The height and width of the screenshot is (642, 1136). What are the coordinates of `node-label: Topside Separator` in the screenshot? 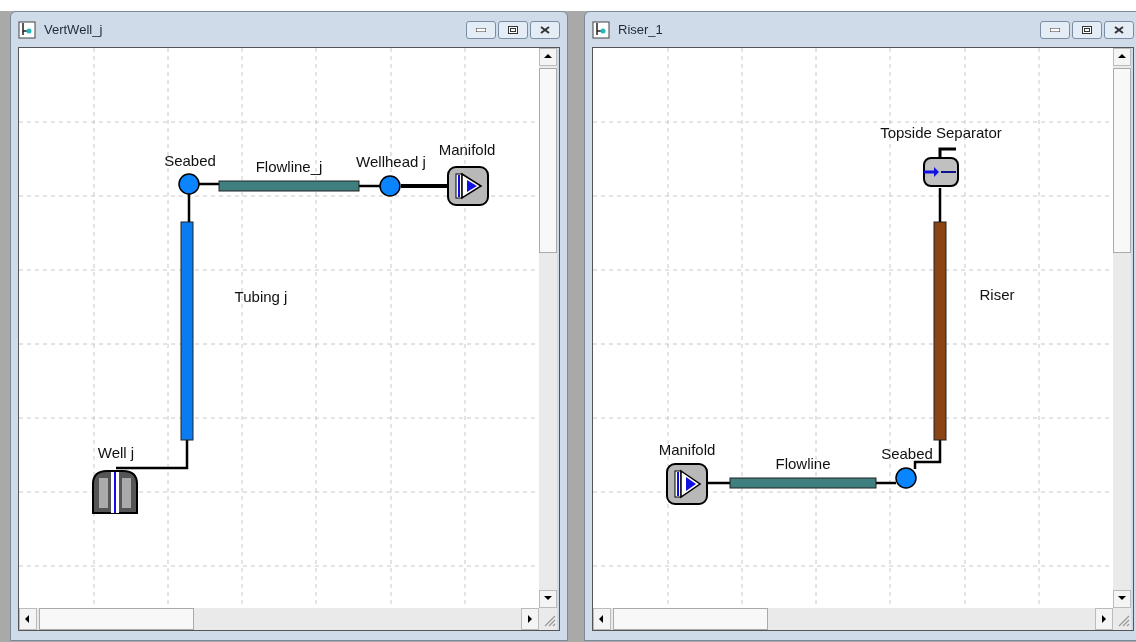 It's located at (941, 132).